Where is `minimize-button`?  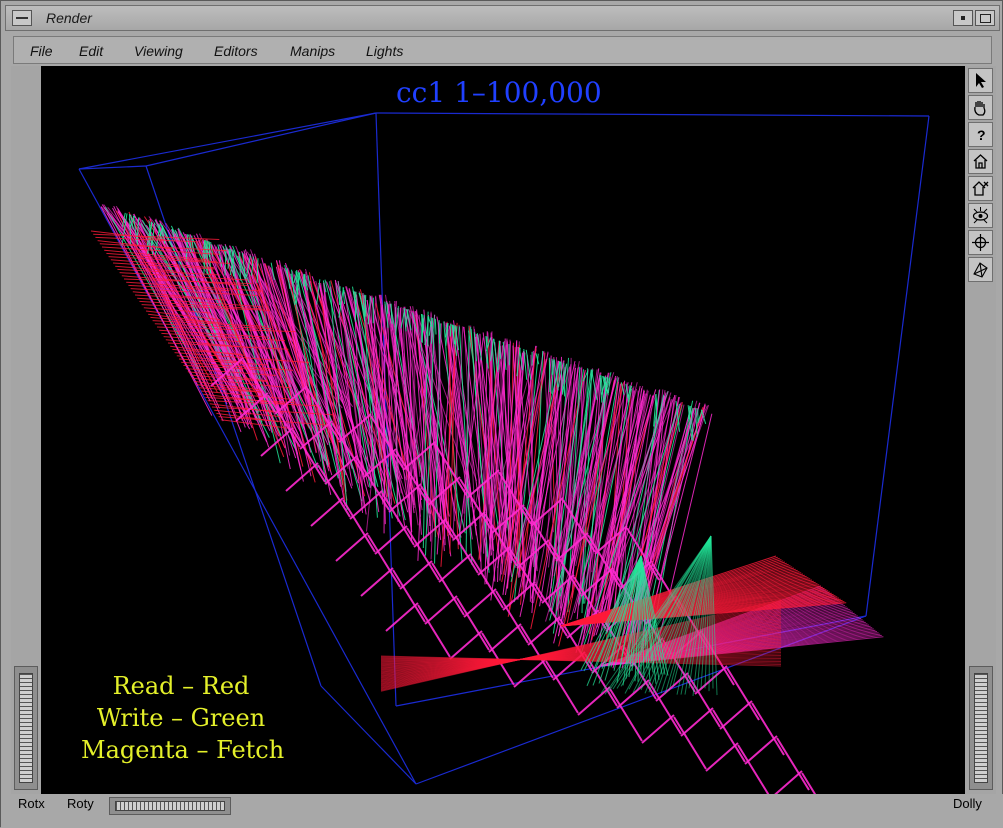
minimize-button is located at coordinates (963, 18).